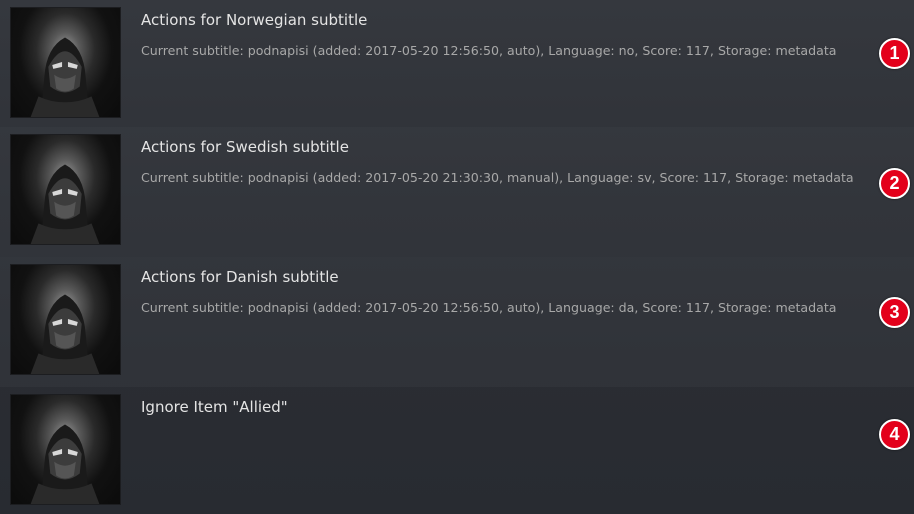  What do you see at coordinates (240, 277) in the screenshot?
I see `row-title: Actions for Danish subtitle` at bounding box center [240, 277].